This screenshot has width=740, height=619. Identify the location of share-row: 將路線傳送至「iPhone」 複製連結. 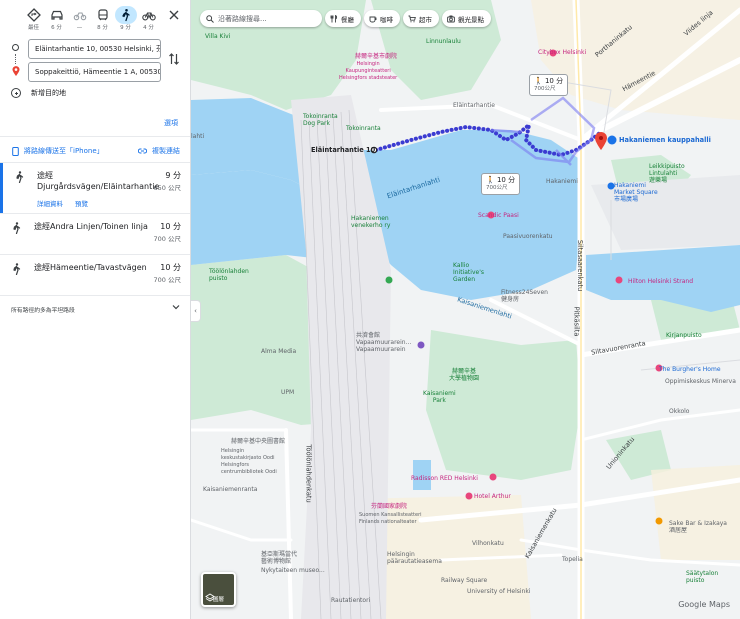
(96, 151).